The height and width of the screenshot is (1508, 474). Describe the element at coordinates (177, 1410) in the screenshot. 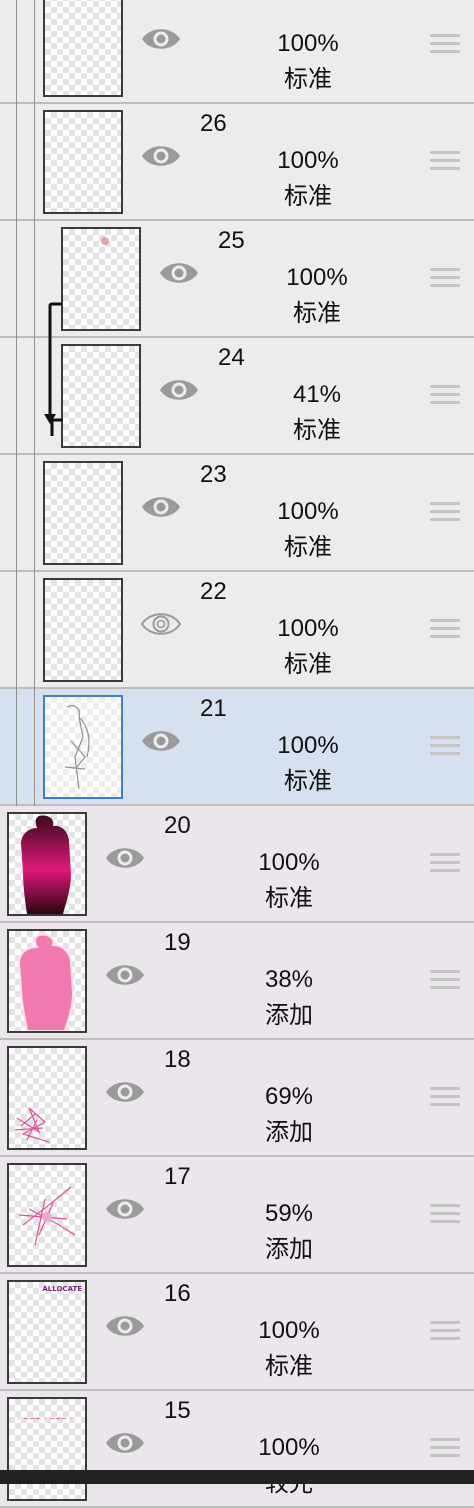

I see `layer-number: 15` at that location.